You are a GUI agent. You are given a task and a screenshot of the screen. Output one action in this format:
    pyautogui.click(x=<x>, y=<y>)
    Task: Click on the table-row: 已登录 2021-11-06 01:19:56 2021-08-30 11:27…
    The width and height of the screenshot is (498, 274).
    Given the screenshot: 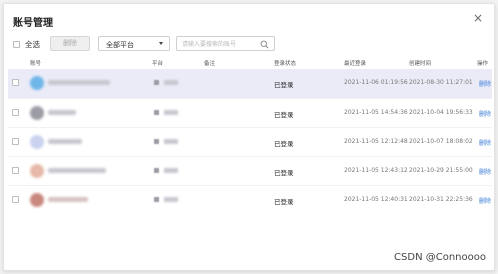 What is the action you would take?
    pyautogui.click(x=250, y=83)
    